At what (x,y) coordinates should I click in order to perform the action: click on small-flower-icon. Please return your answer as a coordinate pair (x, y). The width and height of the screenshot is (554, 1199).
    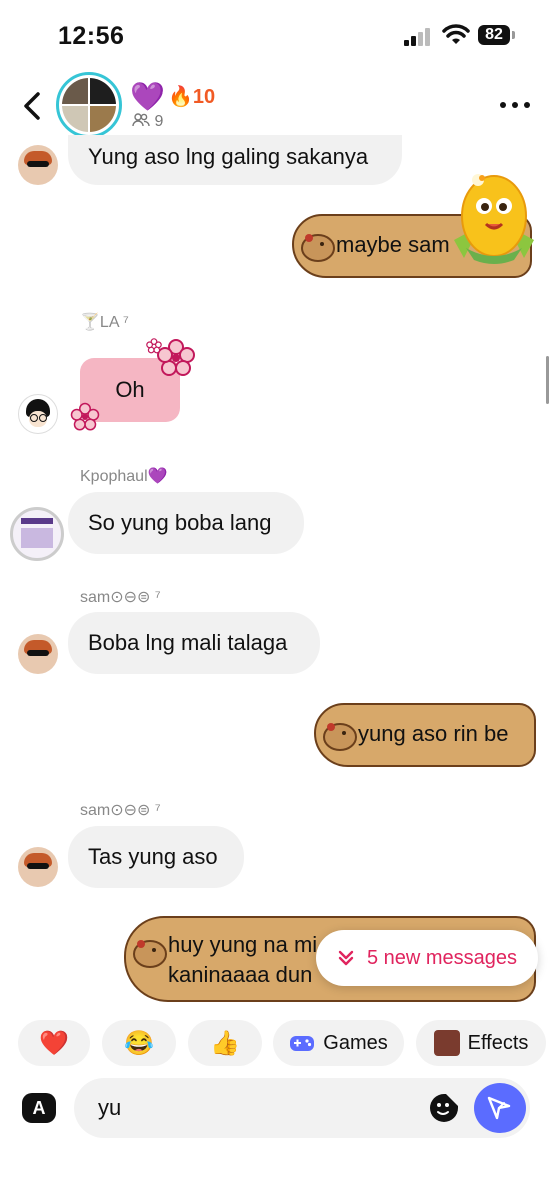
    Looking at the image, I should click on (154, 346).